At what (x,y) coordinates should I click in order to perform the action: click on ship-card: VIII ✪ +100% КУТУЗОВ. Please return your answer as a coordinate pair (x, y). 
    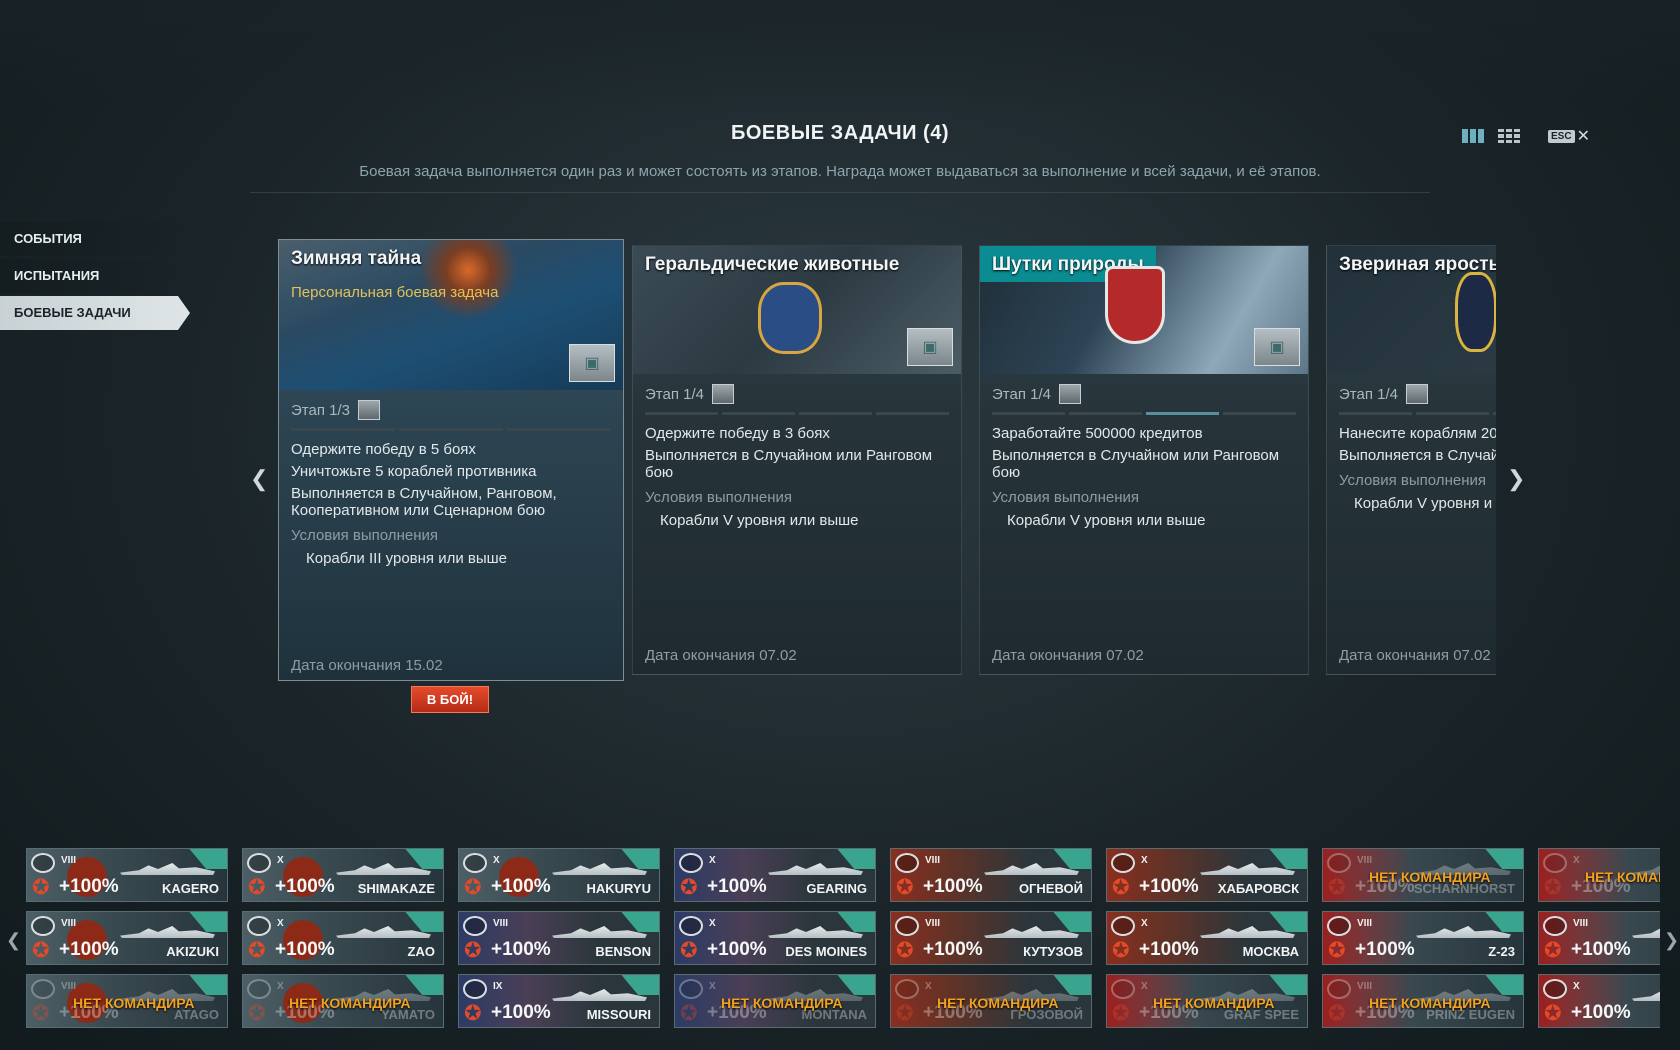
    Looking at the image, I should click on (991, 938).